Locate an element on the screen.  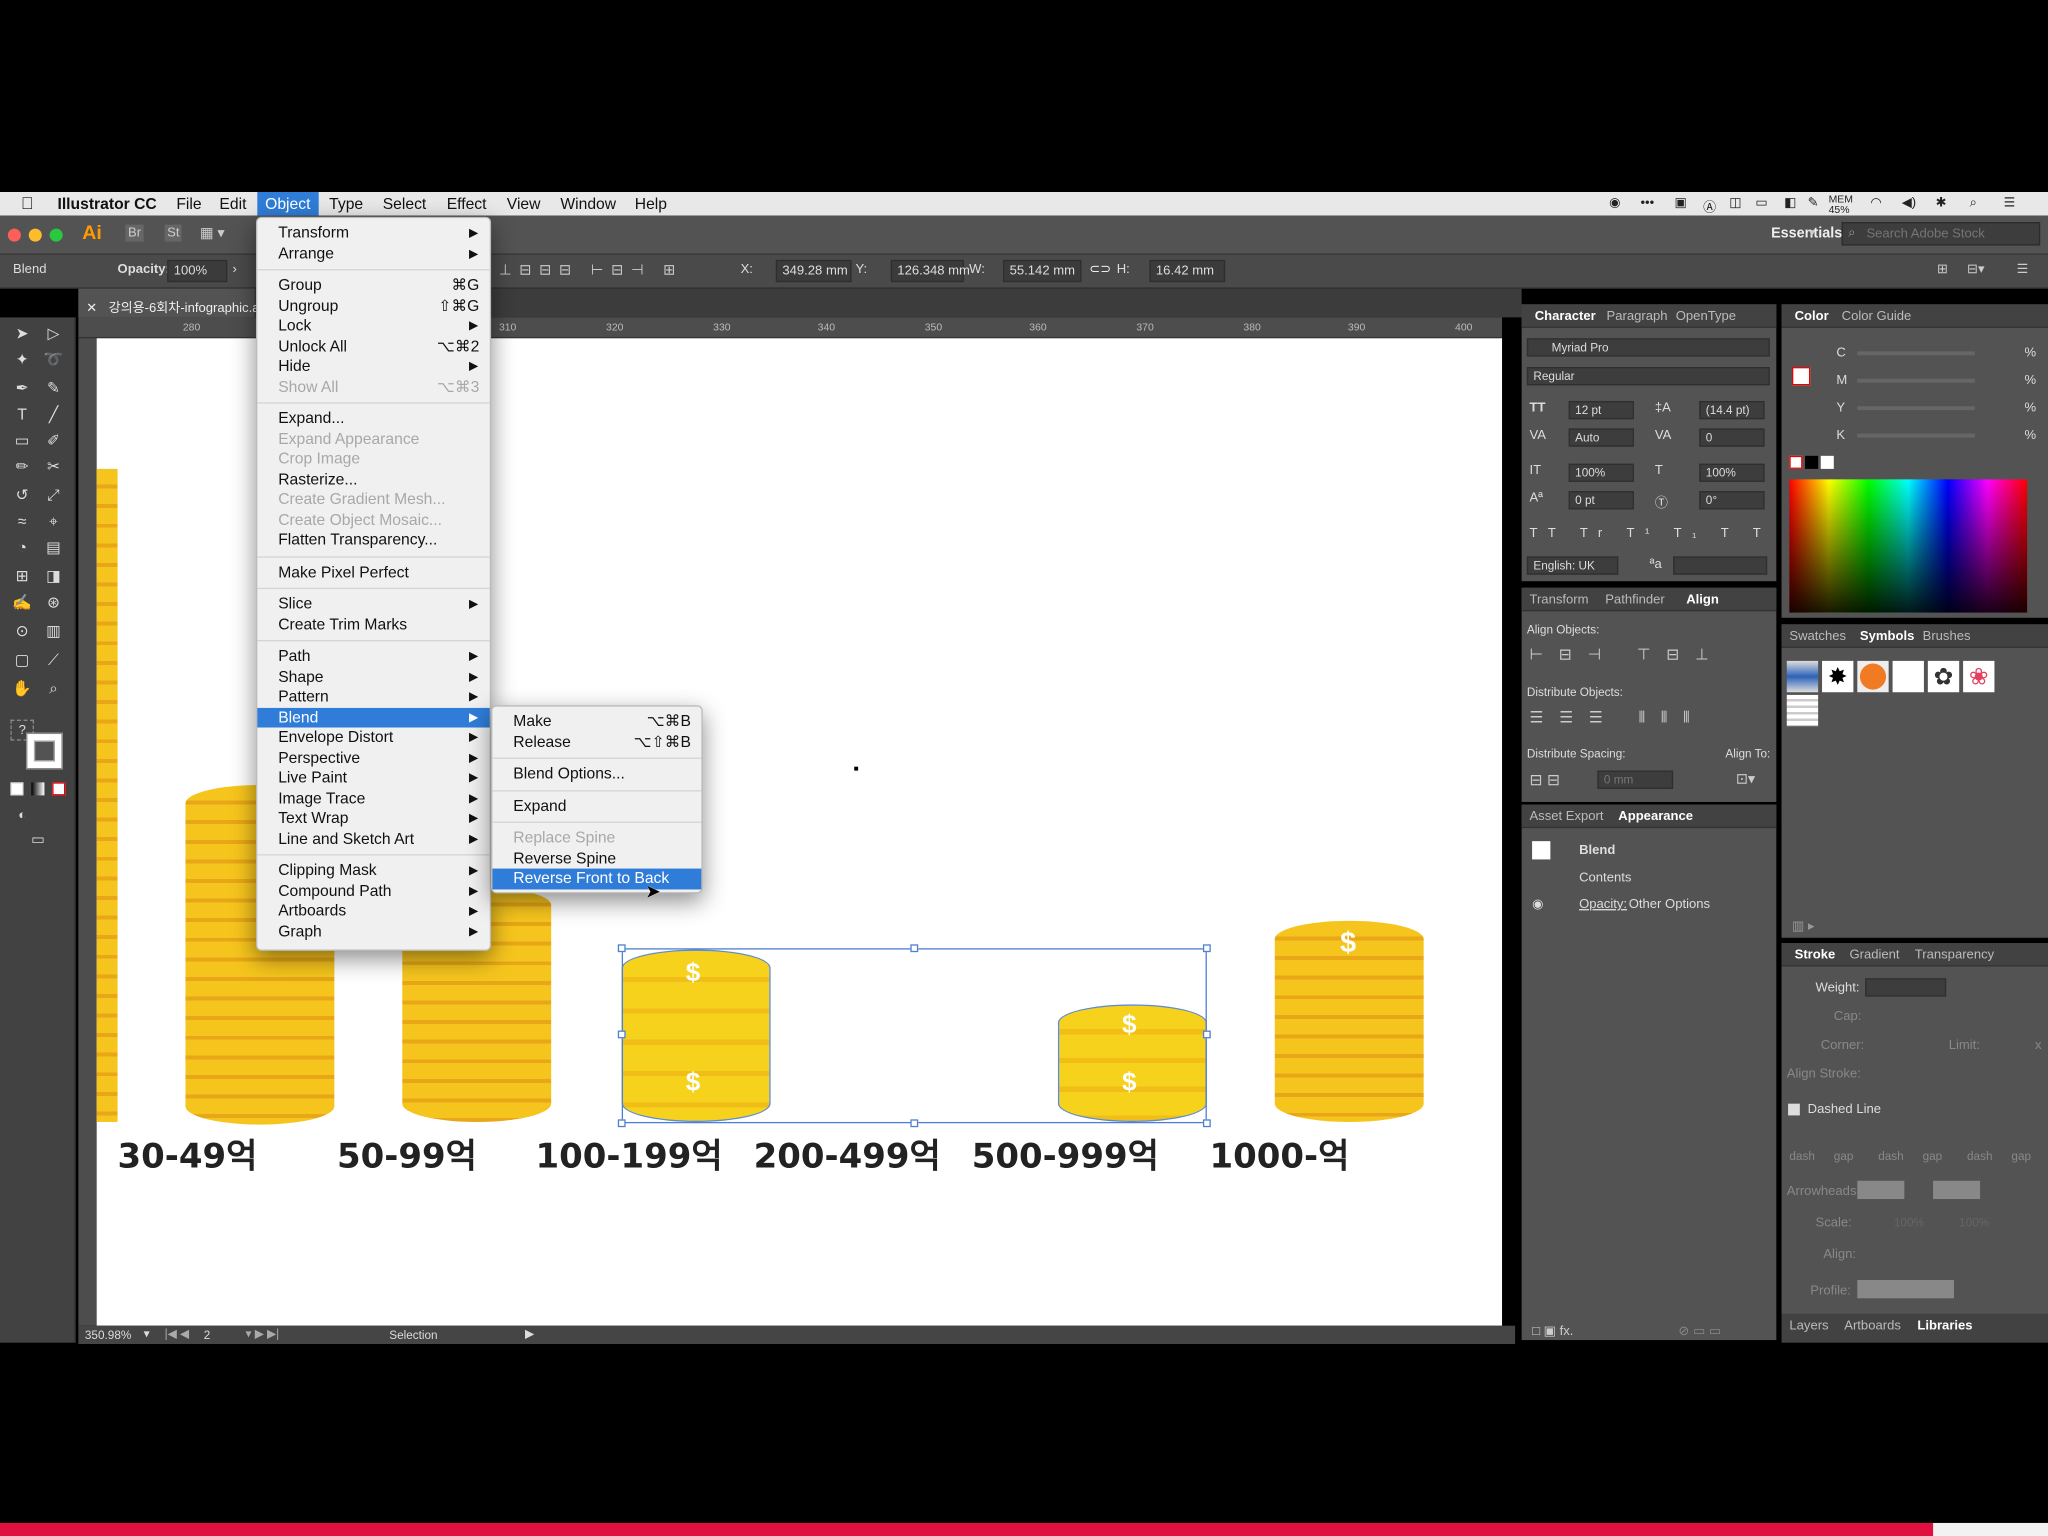
menu-select: Select is located at coordinates (405, 204).